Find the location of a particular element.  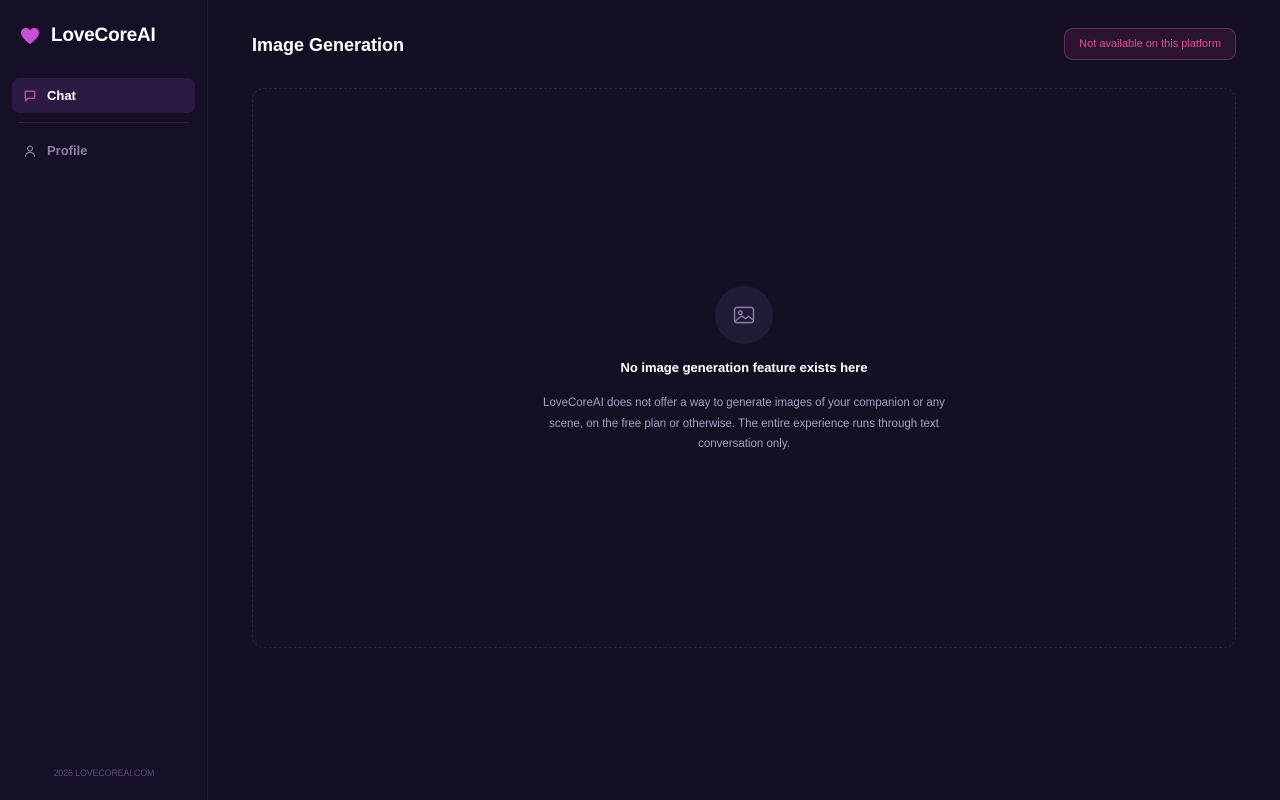

sidebar-item-label: Chat is located at coordinates (61, 95).